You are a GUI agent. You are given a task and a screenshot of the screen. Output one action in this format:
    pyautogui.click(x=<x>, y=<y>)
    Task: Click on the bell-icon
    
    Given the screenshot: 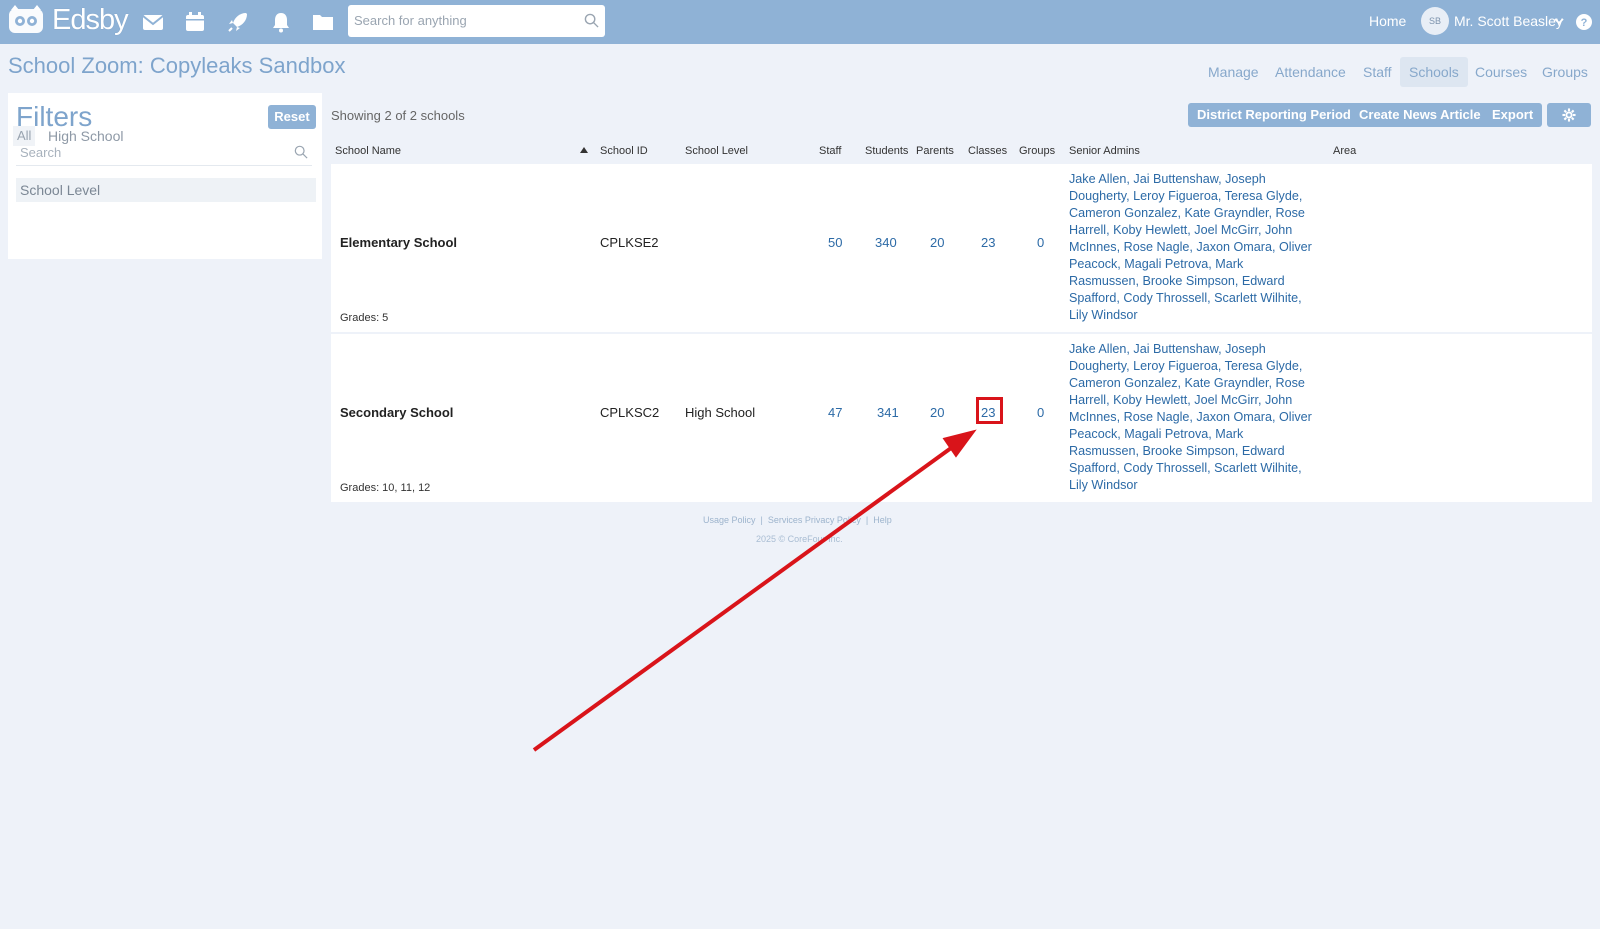 What is the action you would take?
    pyautogui.click(x=281, y=22)
    